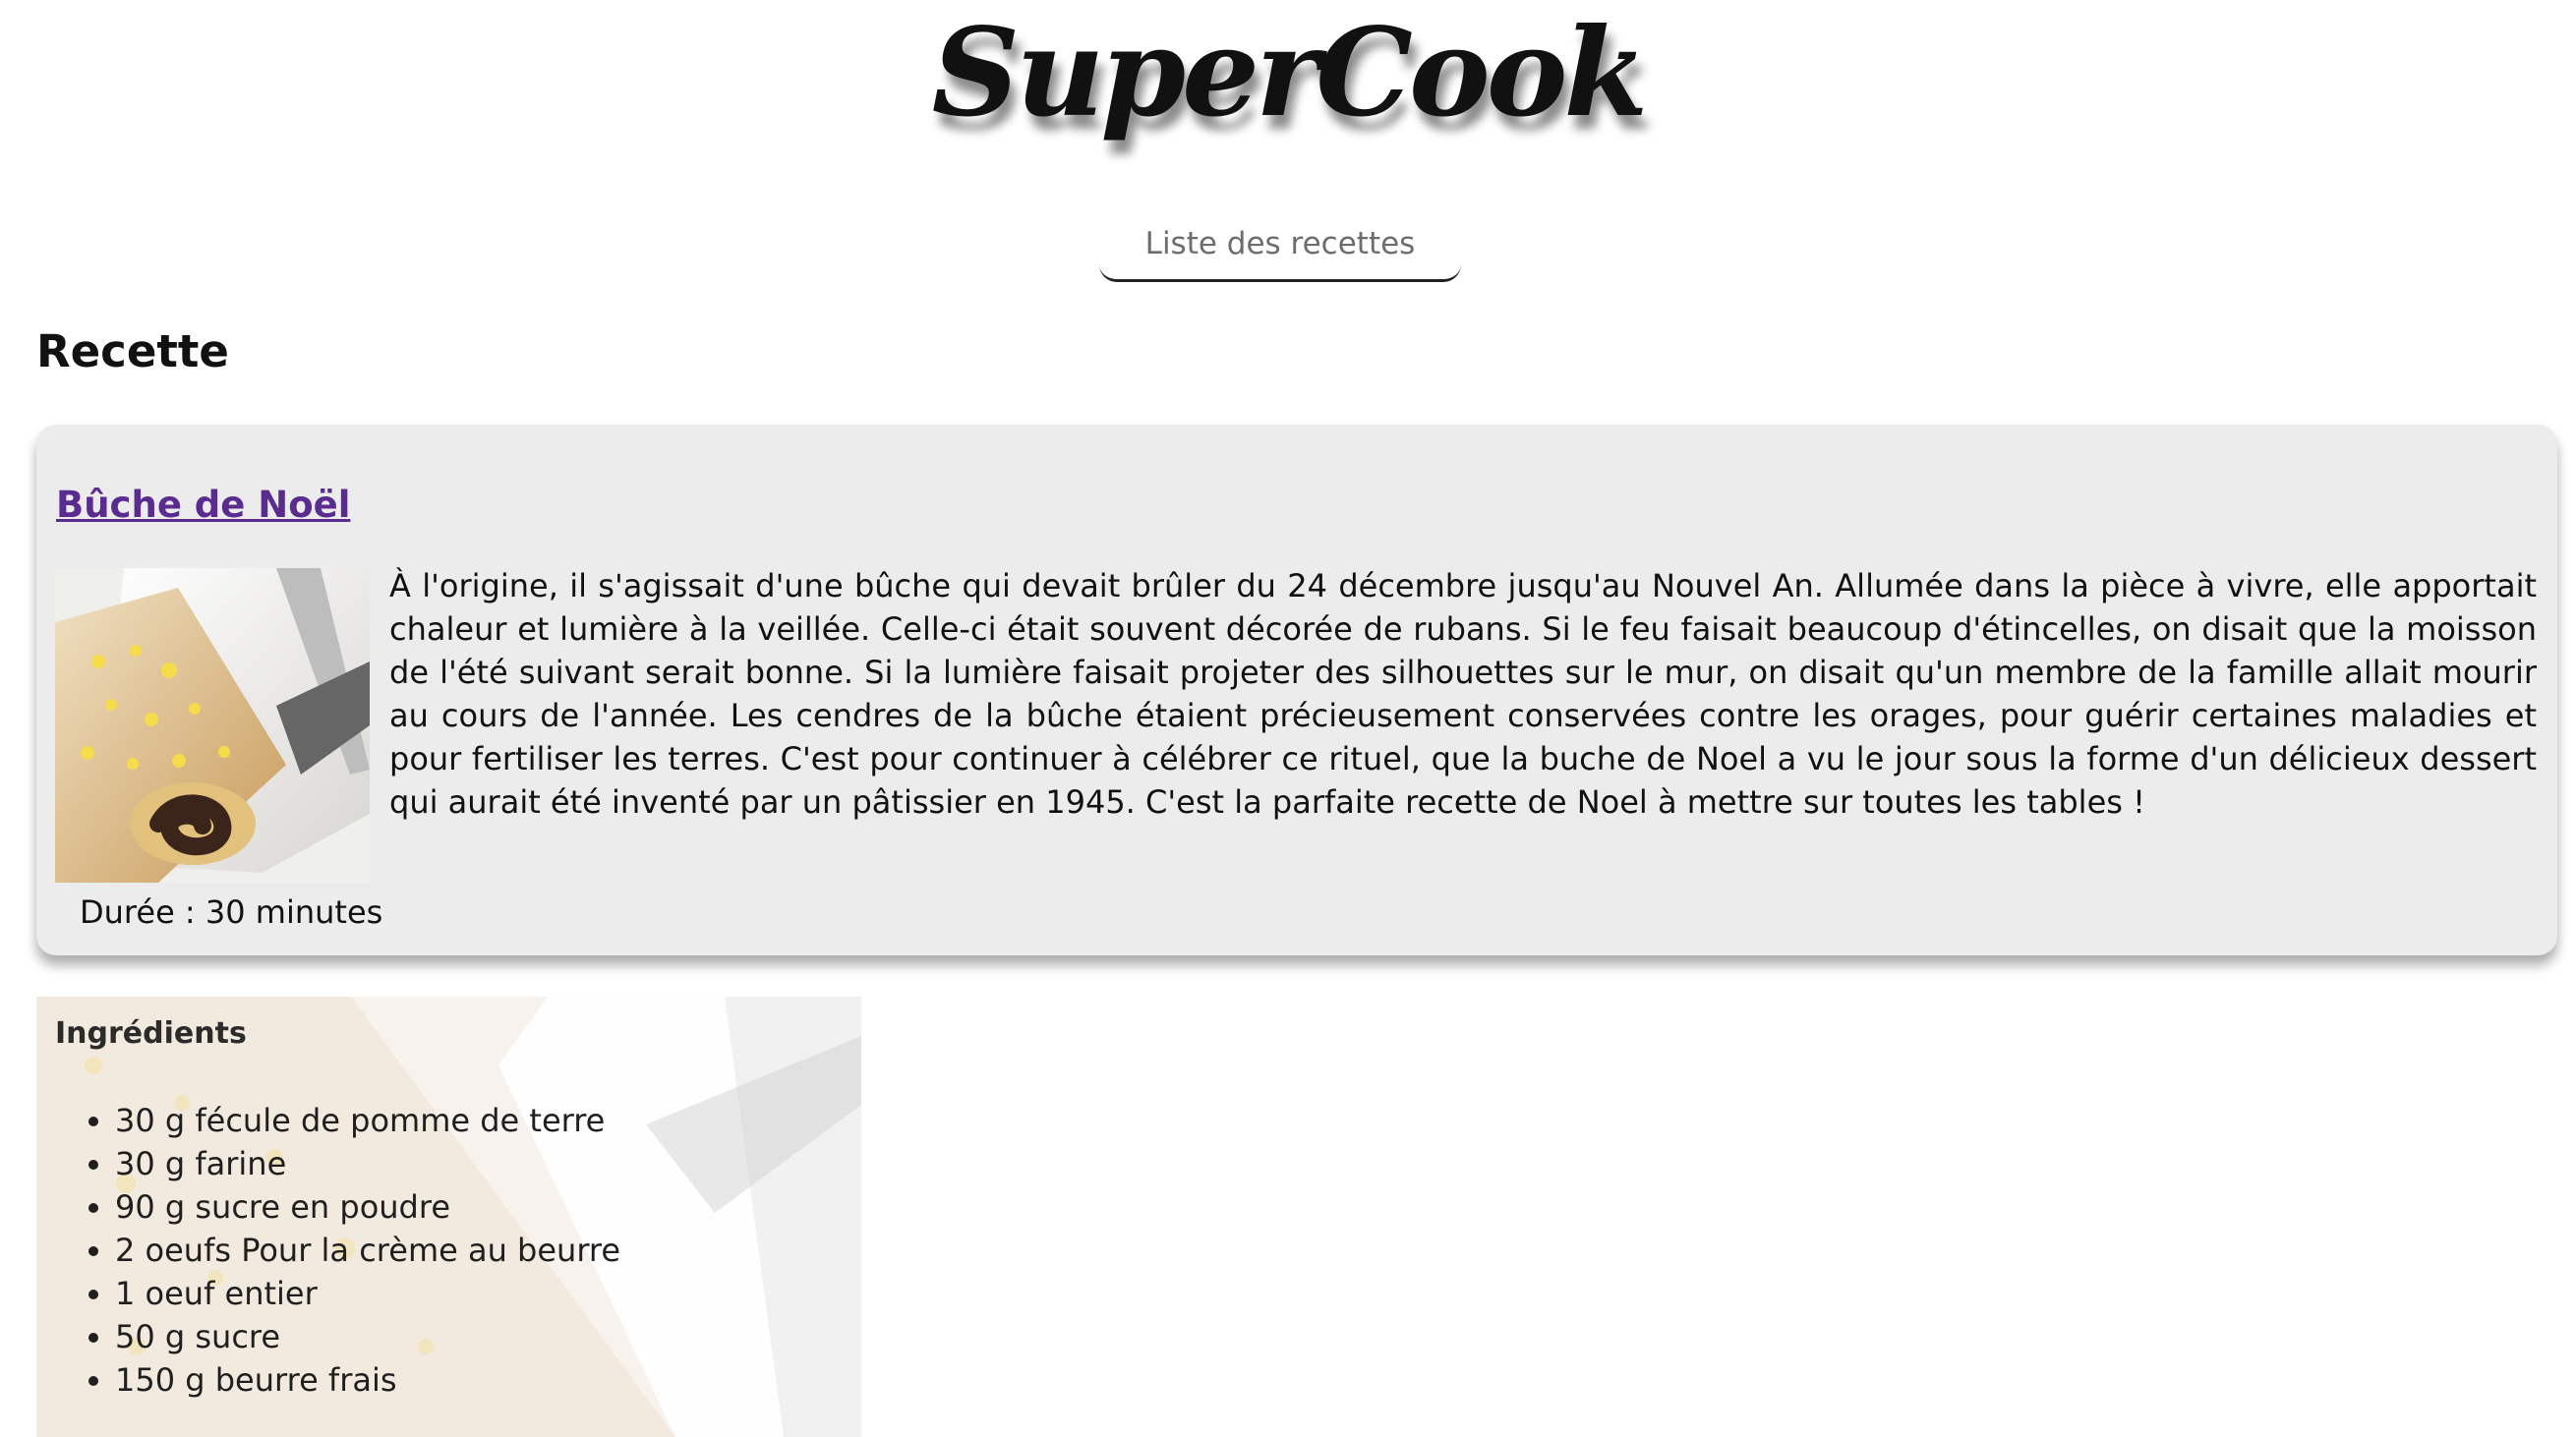  What do you see at coordinates (367, 1380) in the screenshot?
I see `ingredient-item: 150 g beurre frais` at bounding box center [367, 1380].